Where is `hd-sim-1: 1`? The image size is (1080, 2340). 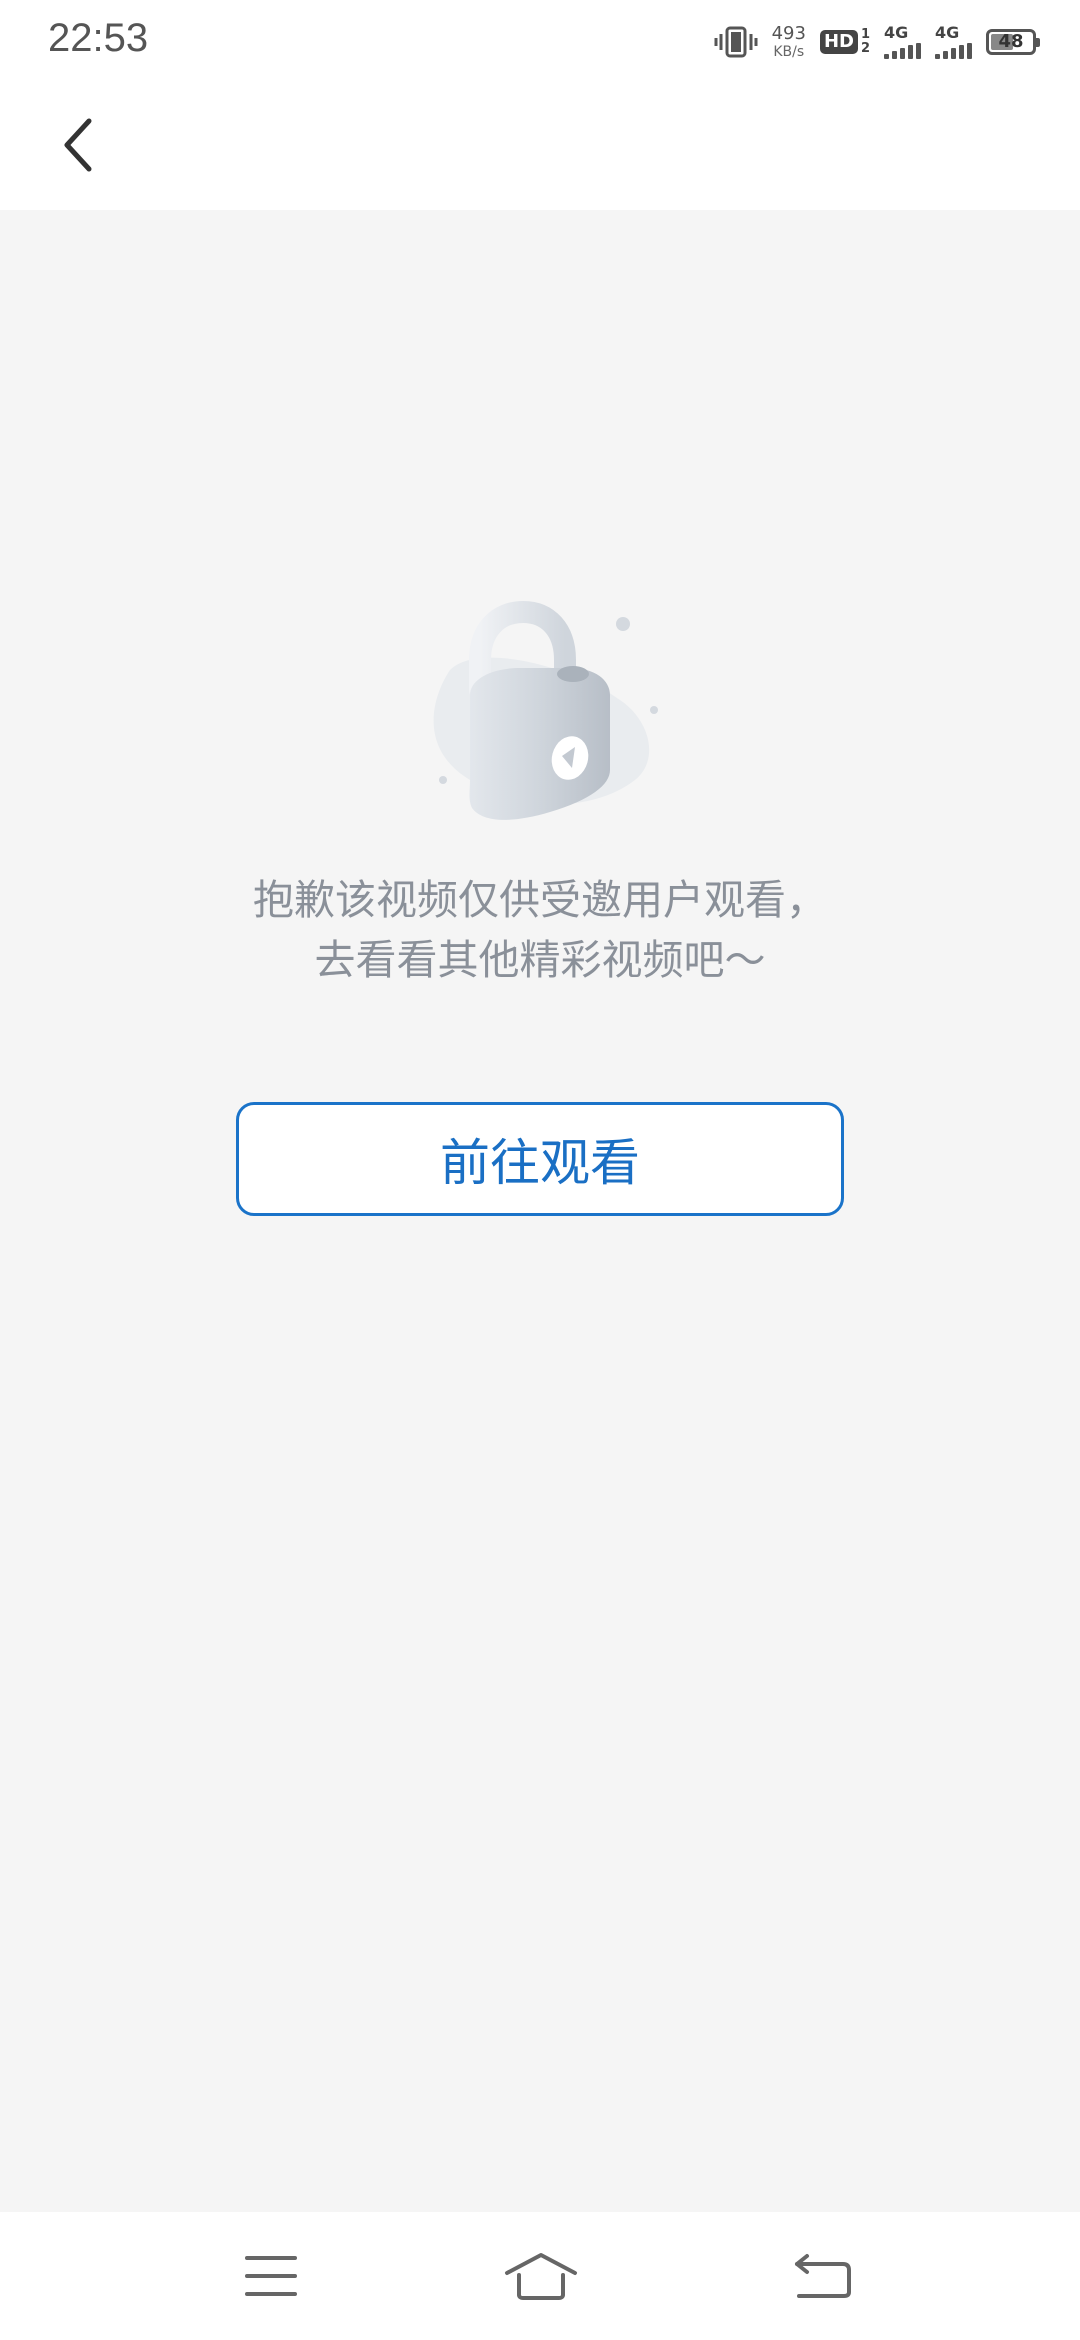 hd-sim-1: 1 is located at coordinates (865, 35).